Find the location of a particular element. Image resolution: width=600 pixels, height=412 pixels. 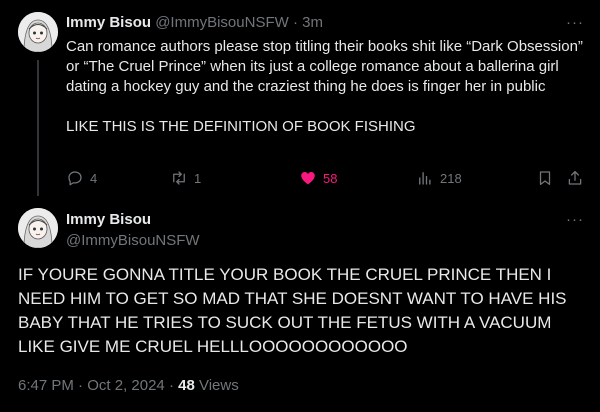

repost-count: 1 is located at coordinates (198, 178).